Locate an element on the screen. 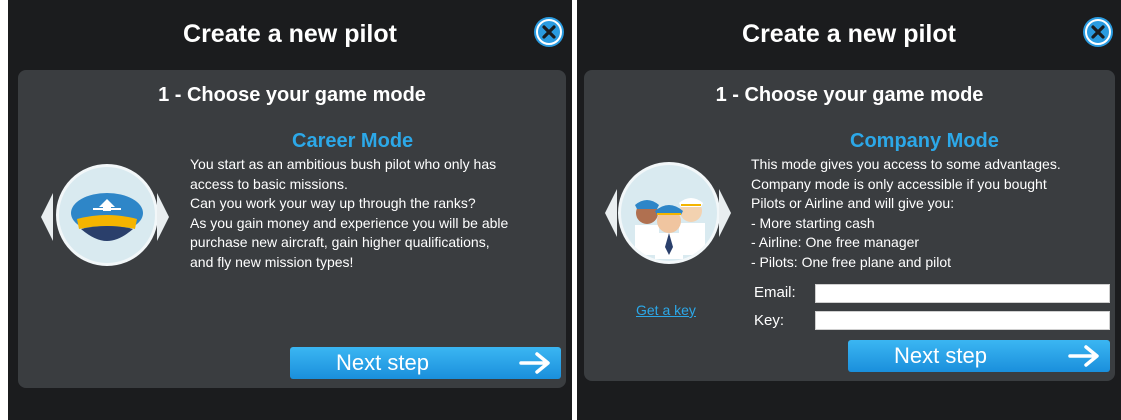  email-field is located at coordinates (962, 293).